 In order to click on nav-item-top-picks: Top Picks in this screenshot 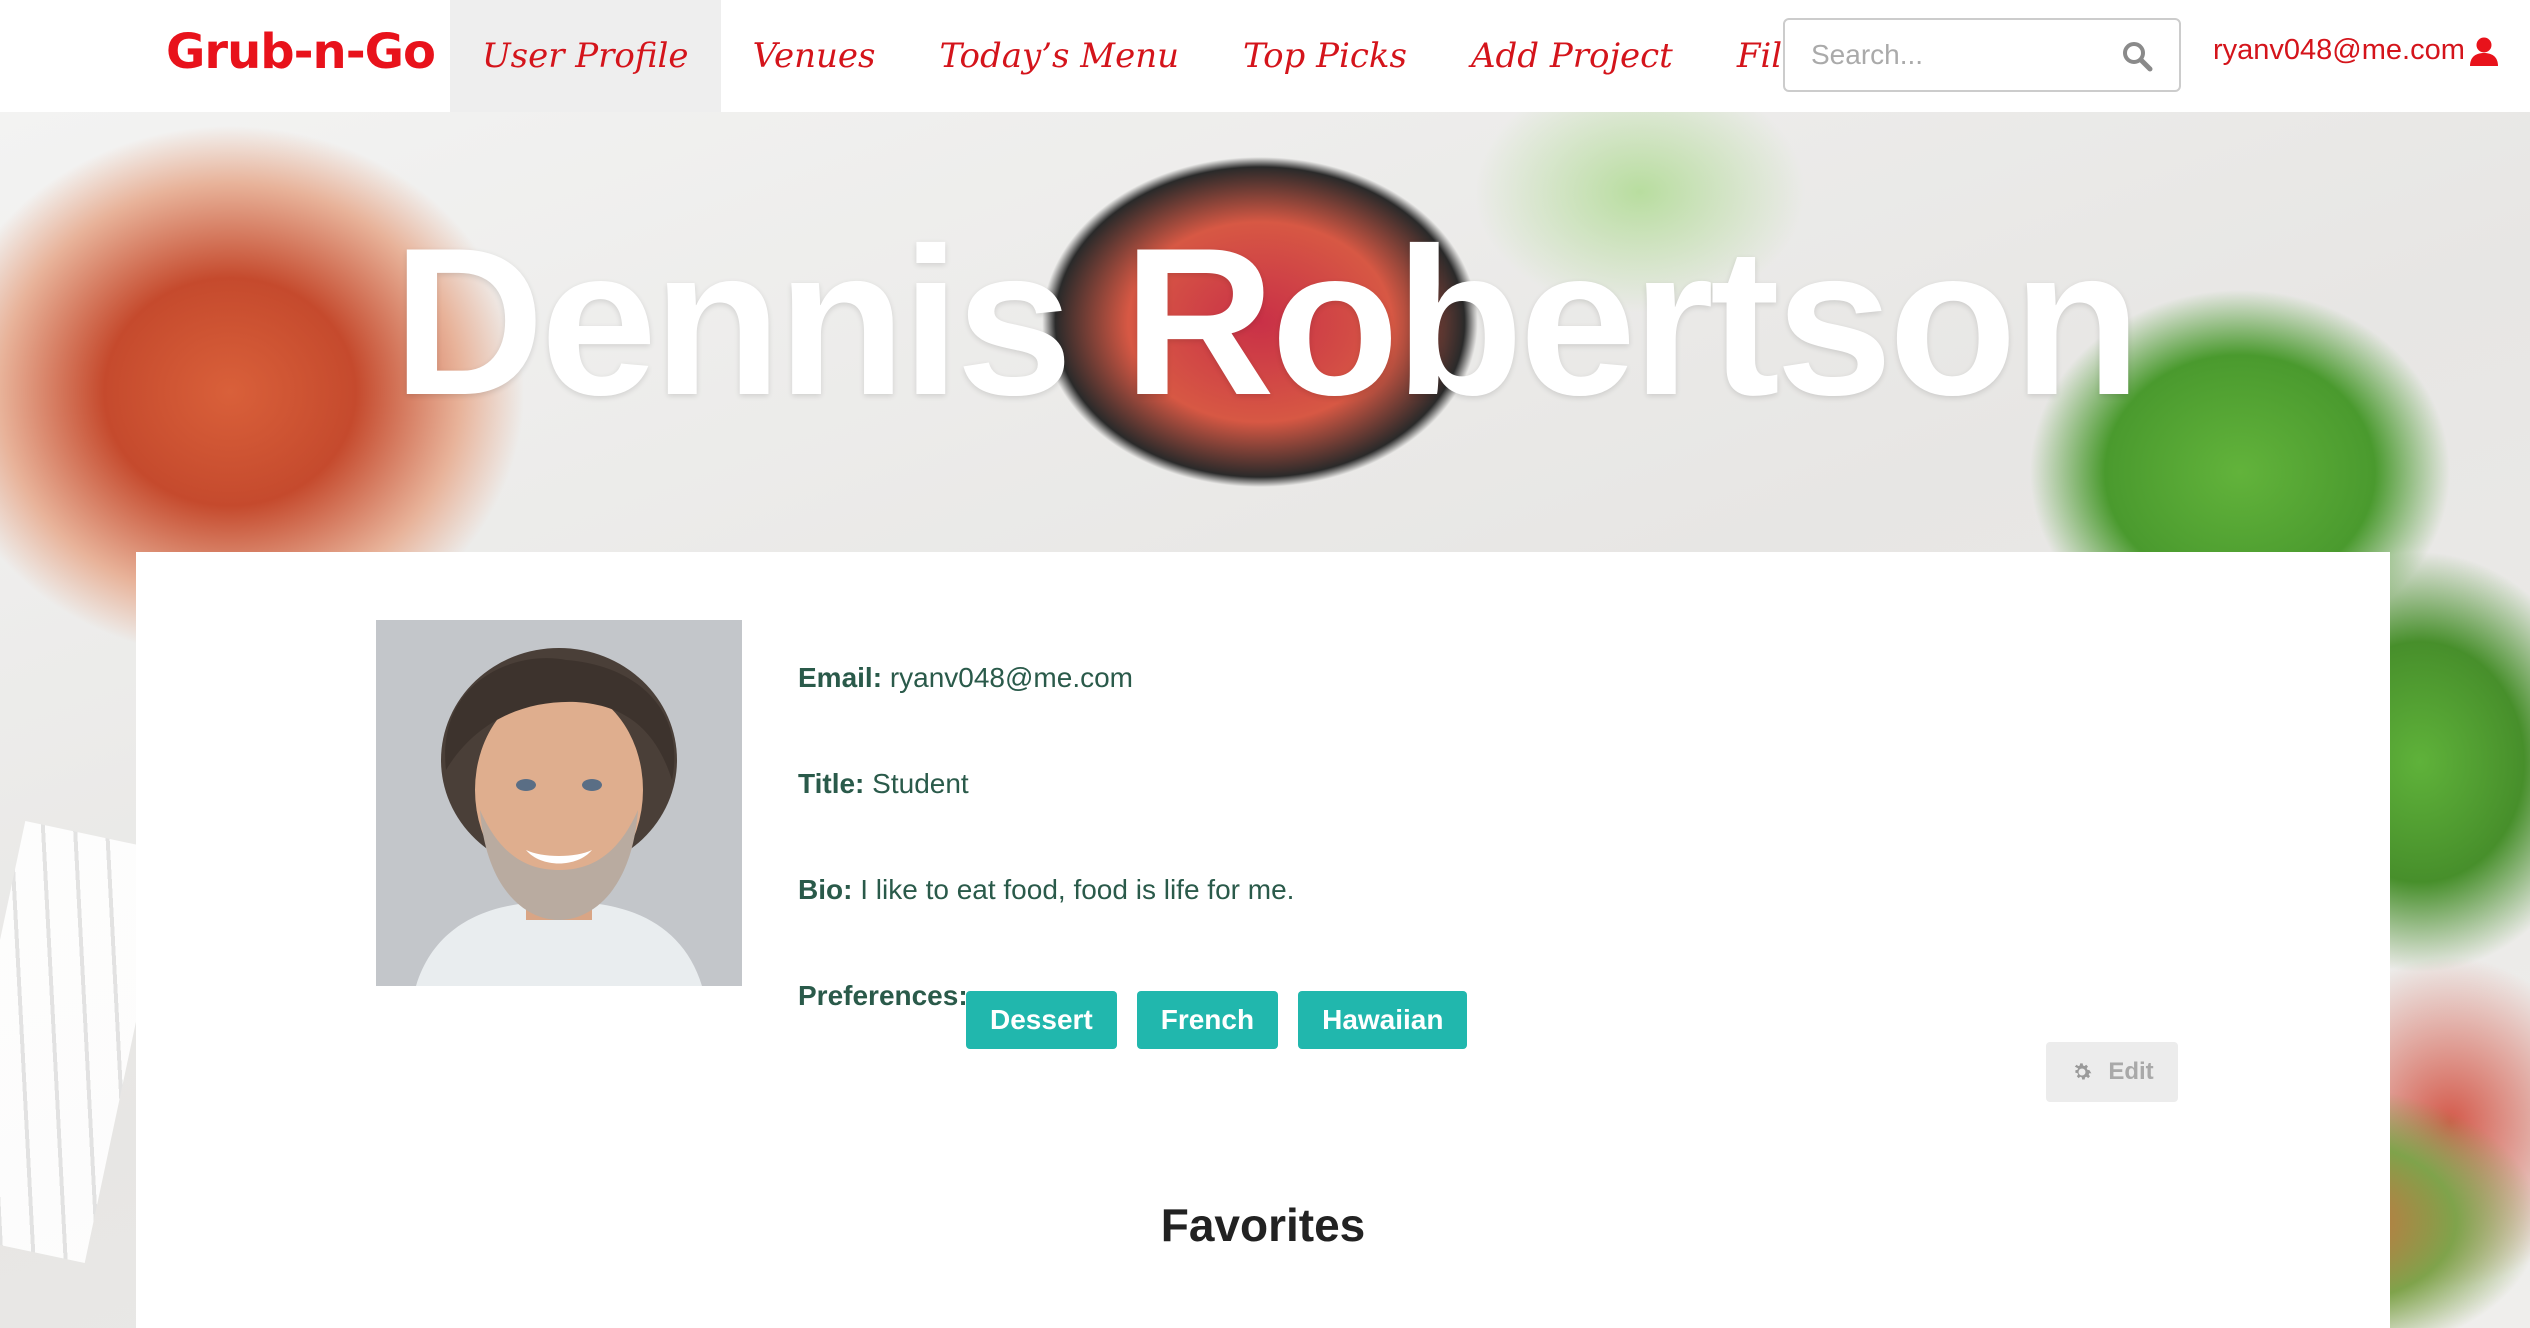, I will do `click(1325, 56)`.